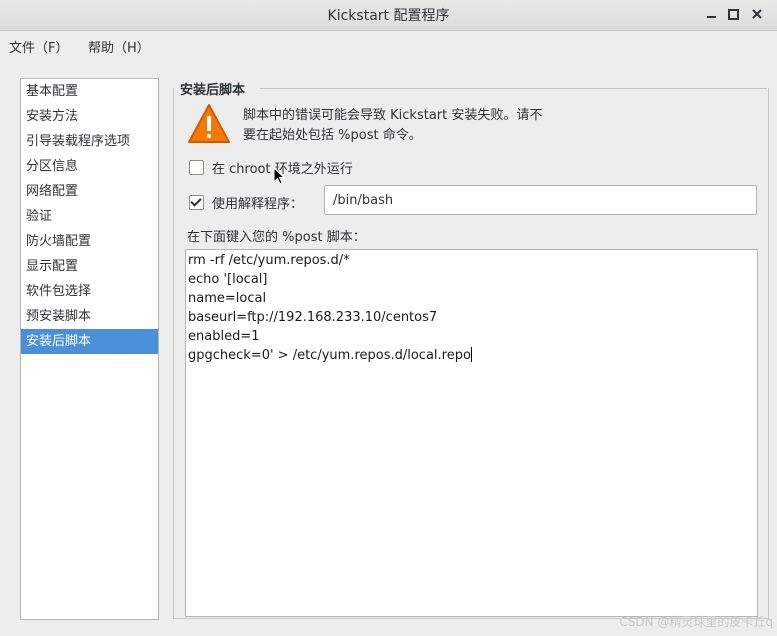  Describe the element at coordinates (89, 116) in the screenshot. I see `sidebar-item-install-method: 安装方法` at that location.